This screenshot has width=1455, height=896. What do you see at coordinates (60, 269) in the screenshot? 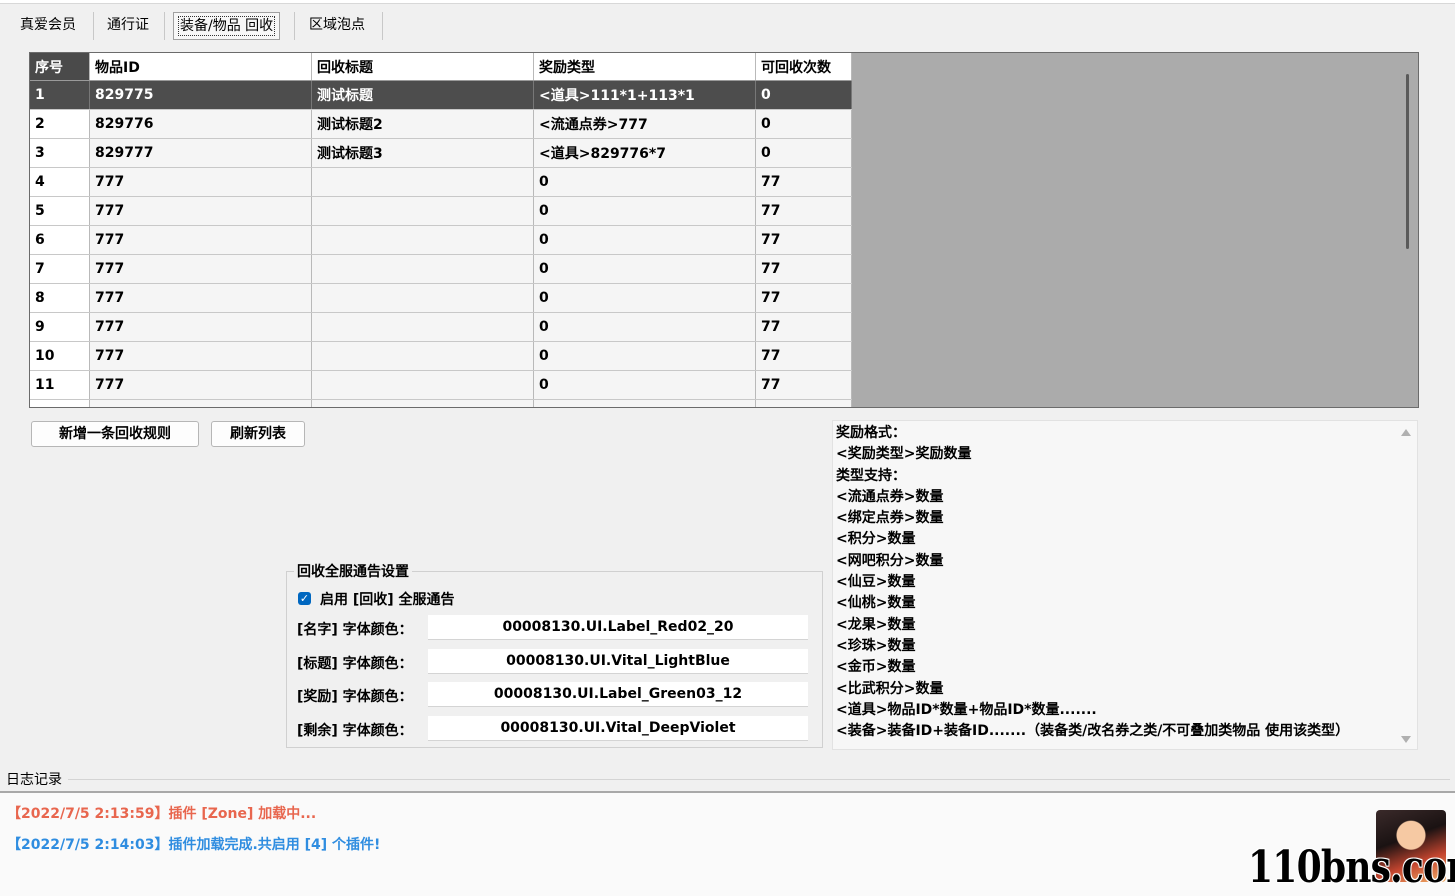
I see `cell-index: 7` at bounding box center [60, 269].